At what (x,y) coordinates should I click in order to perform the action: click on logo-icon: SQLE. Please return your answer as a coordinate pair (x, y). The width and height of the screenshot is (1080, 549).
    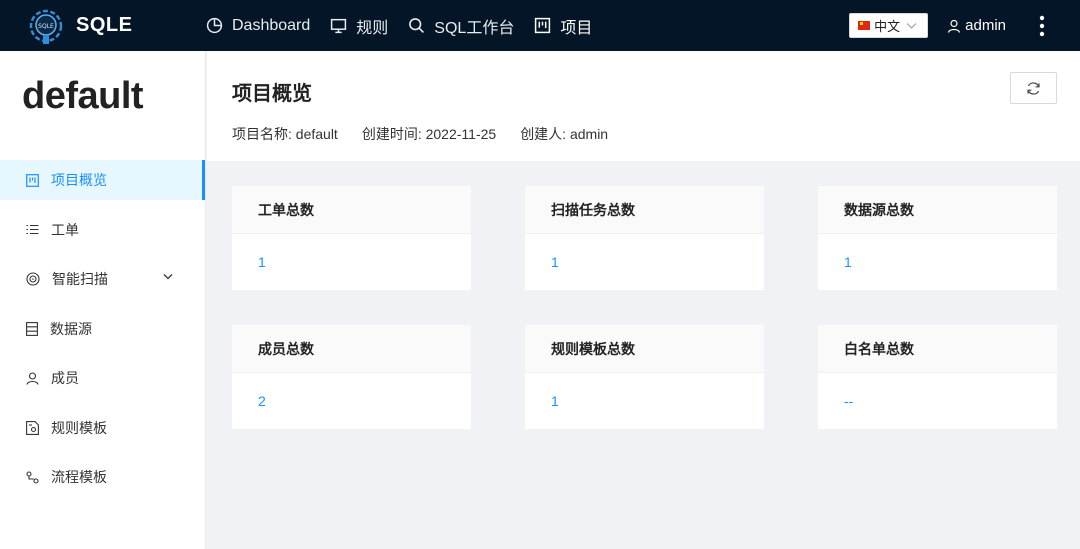
    Looking at the image, I should click on (46, 26).